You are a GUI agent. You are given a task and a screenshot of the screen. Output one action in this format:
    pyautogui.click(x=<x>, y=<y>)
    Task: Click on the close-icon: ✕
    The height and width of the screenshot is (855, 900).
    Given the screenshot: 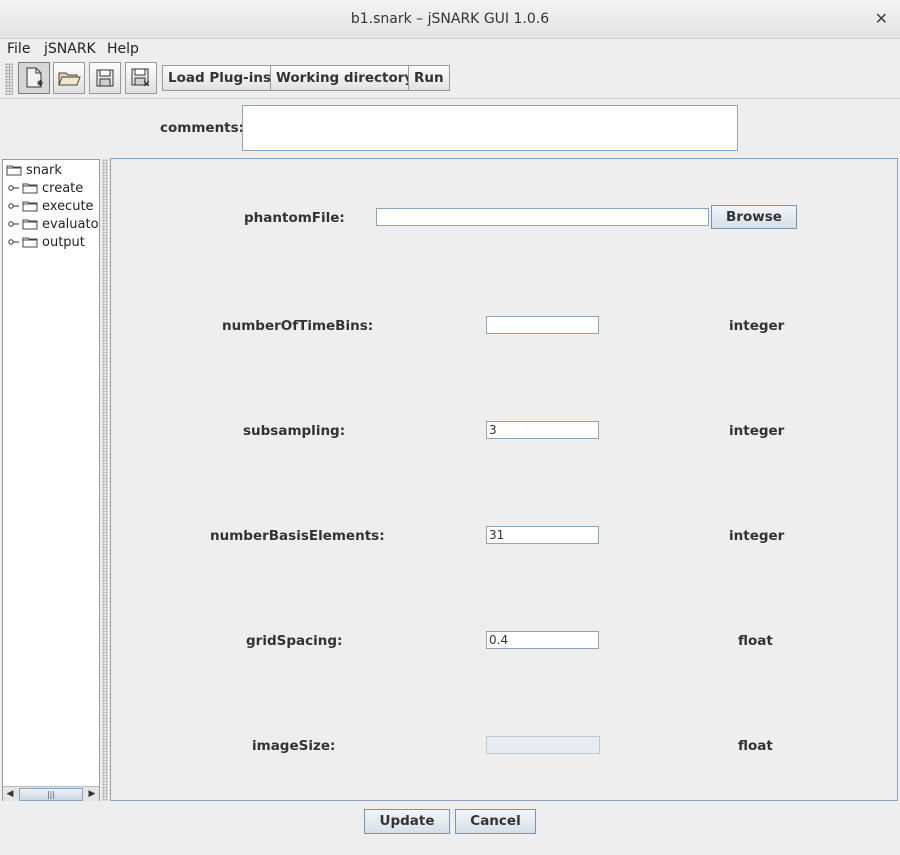 What is the action you would take?
    pyautogui.click(x=881, y=18)
    